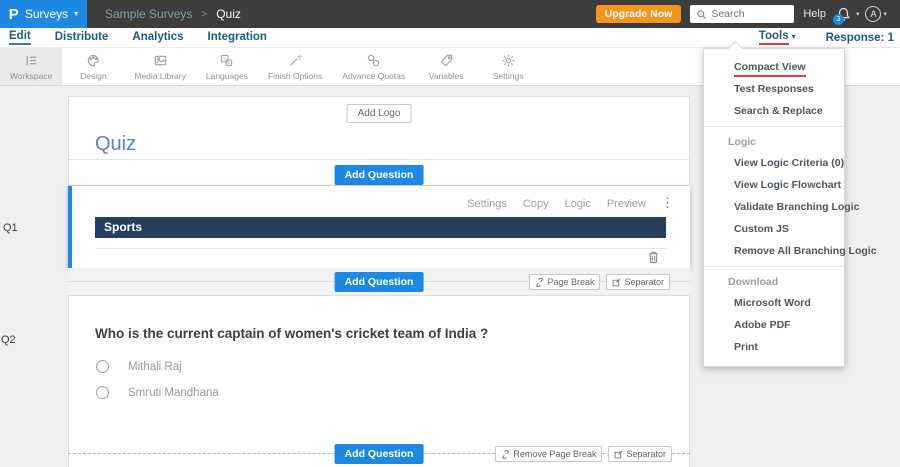 The image size is (900, 467). I want to click on languages-icon: xa, so click(226, 60).